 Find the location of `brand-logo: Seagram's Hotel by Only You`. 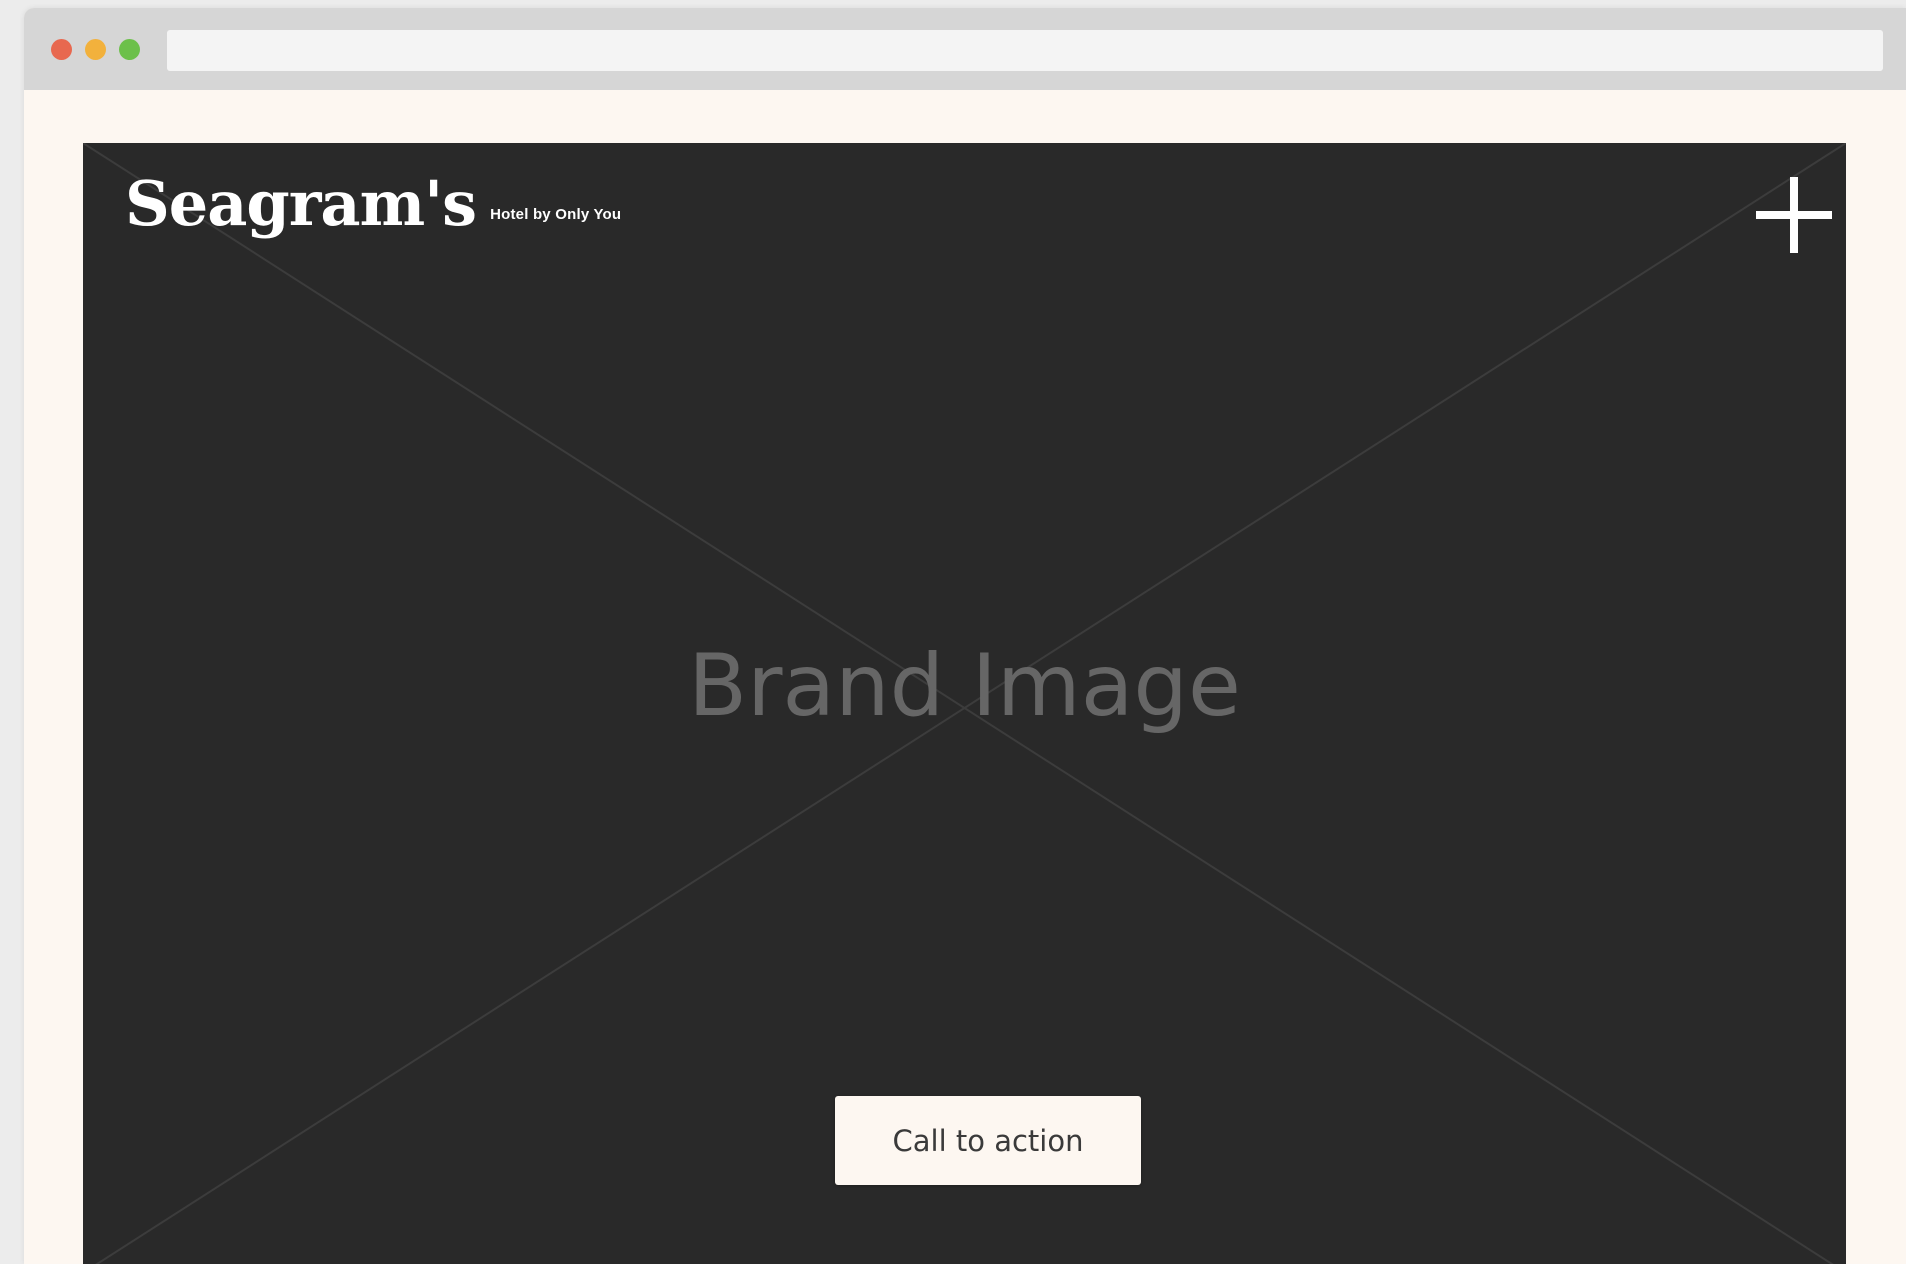

brand-logo: Seagram's Hotel by Only You is located at coordinates (373, 204).